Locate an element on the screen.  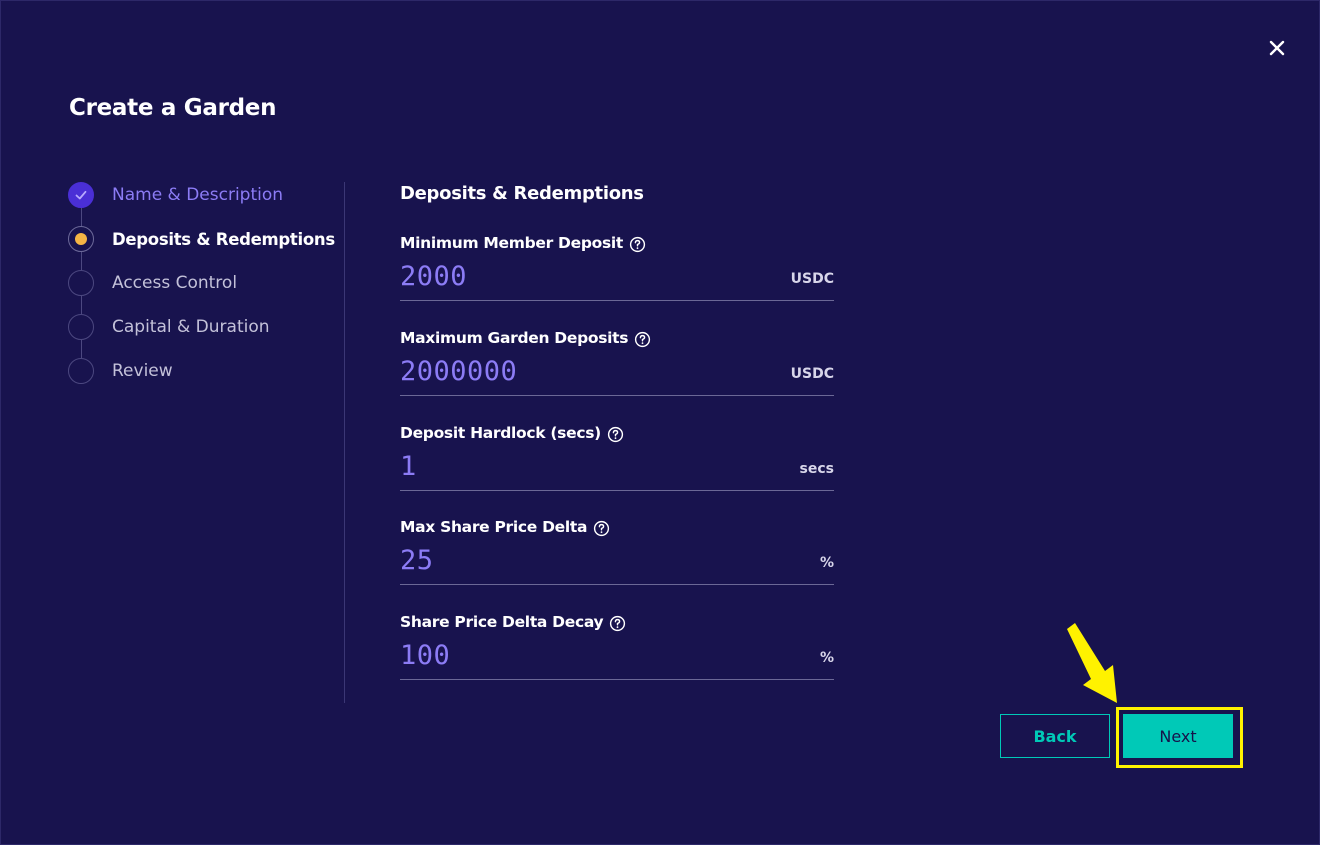
max-garden-deposits-input is located at coordinates (590, 371).